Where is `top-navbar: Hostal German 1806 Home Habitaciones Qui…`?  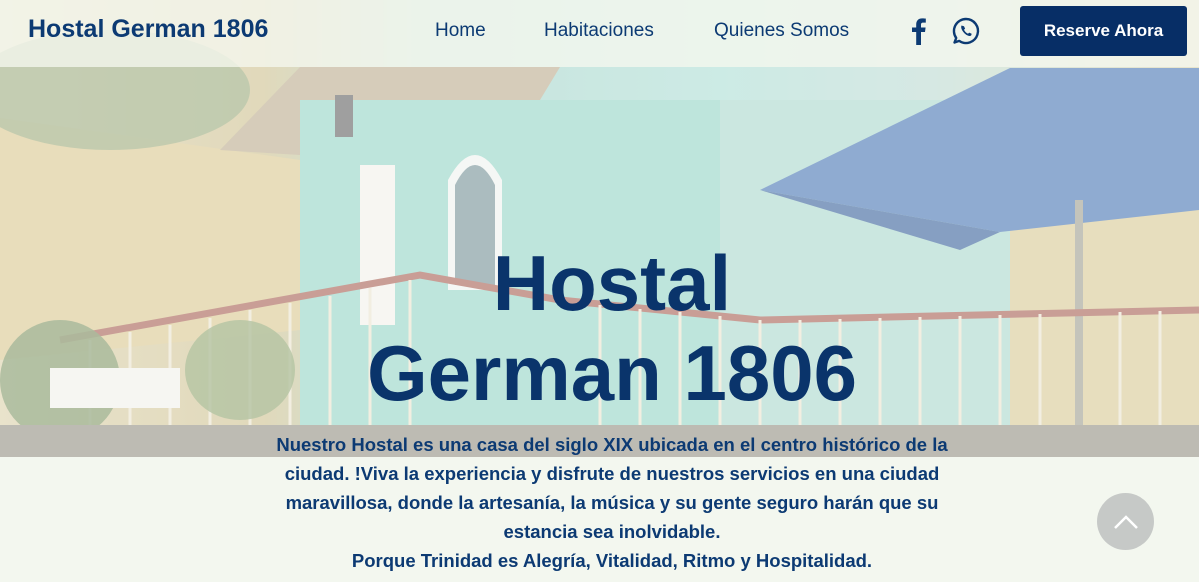 top-navbar: Hostal German 1806 Home Habitaciones Qui… is located at coordinates (599, 33).